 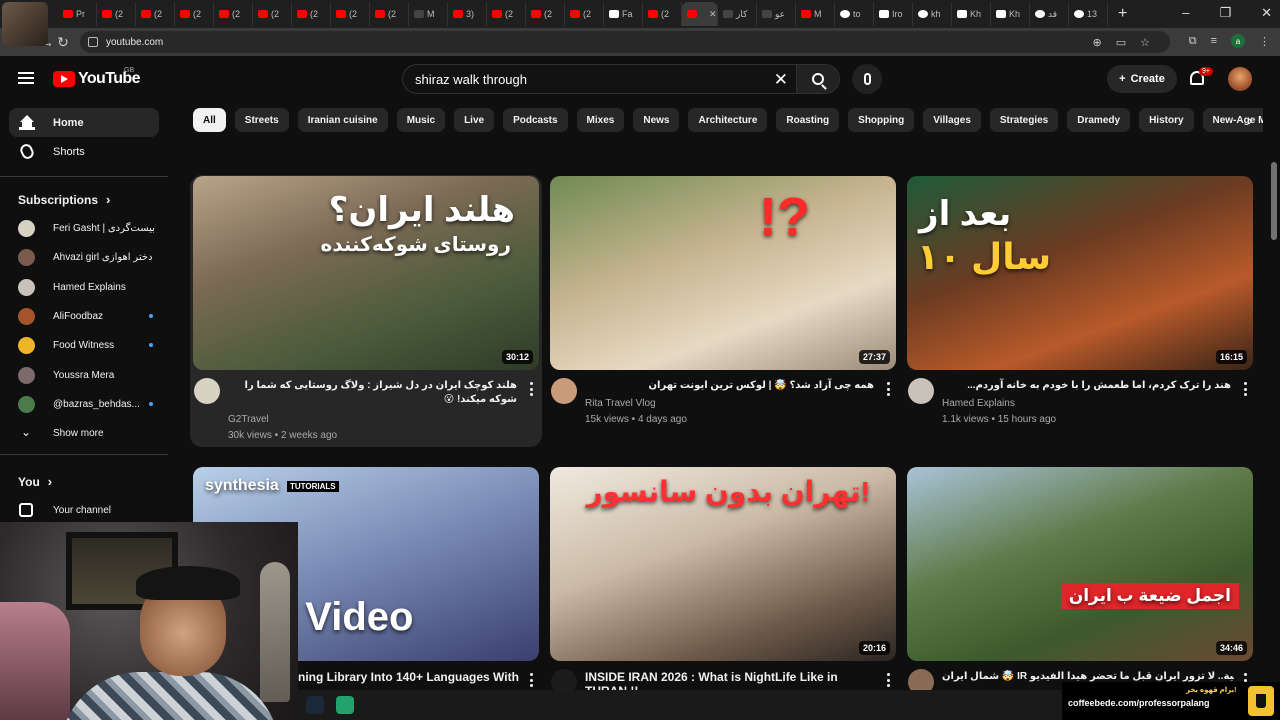 I want to click on browser-tab: kh, so click(x=932, y=14).